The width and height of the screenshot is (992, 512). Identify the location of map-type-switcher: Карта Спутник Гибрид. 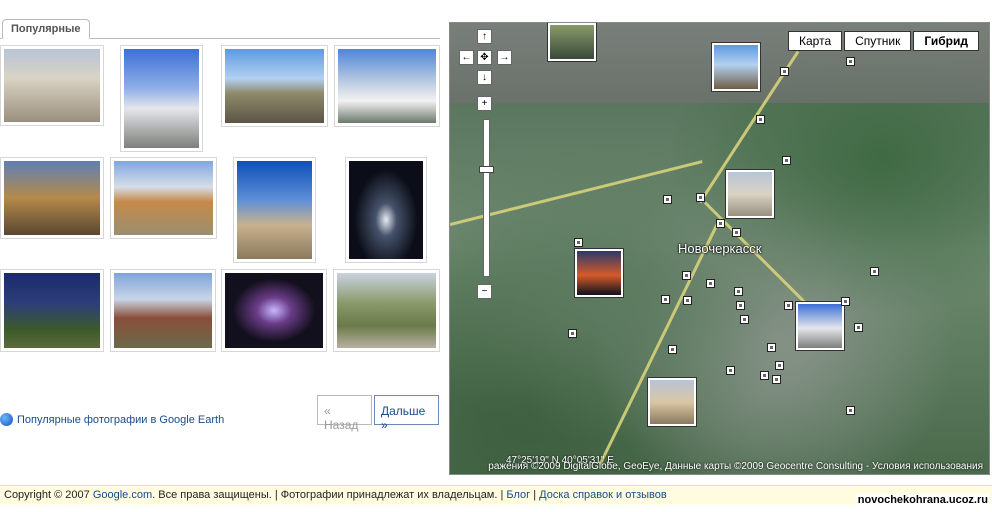
(882, 41).